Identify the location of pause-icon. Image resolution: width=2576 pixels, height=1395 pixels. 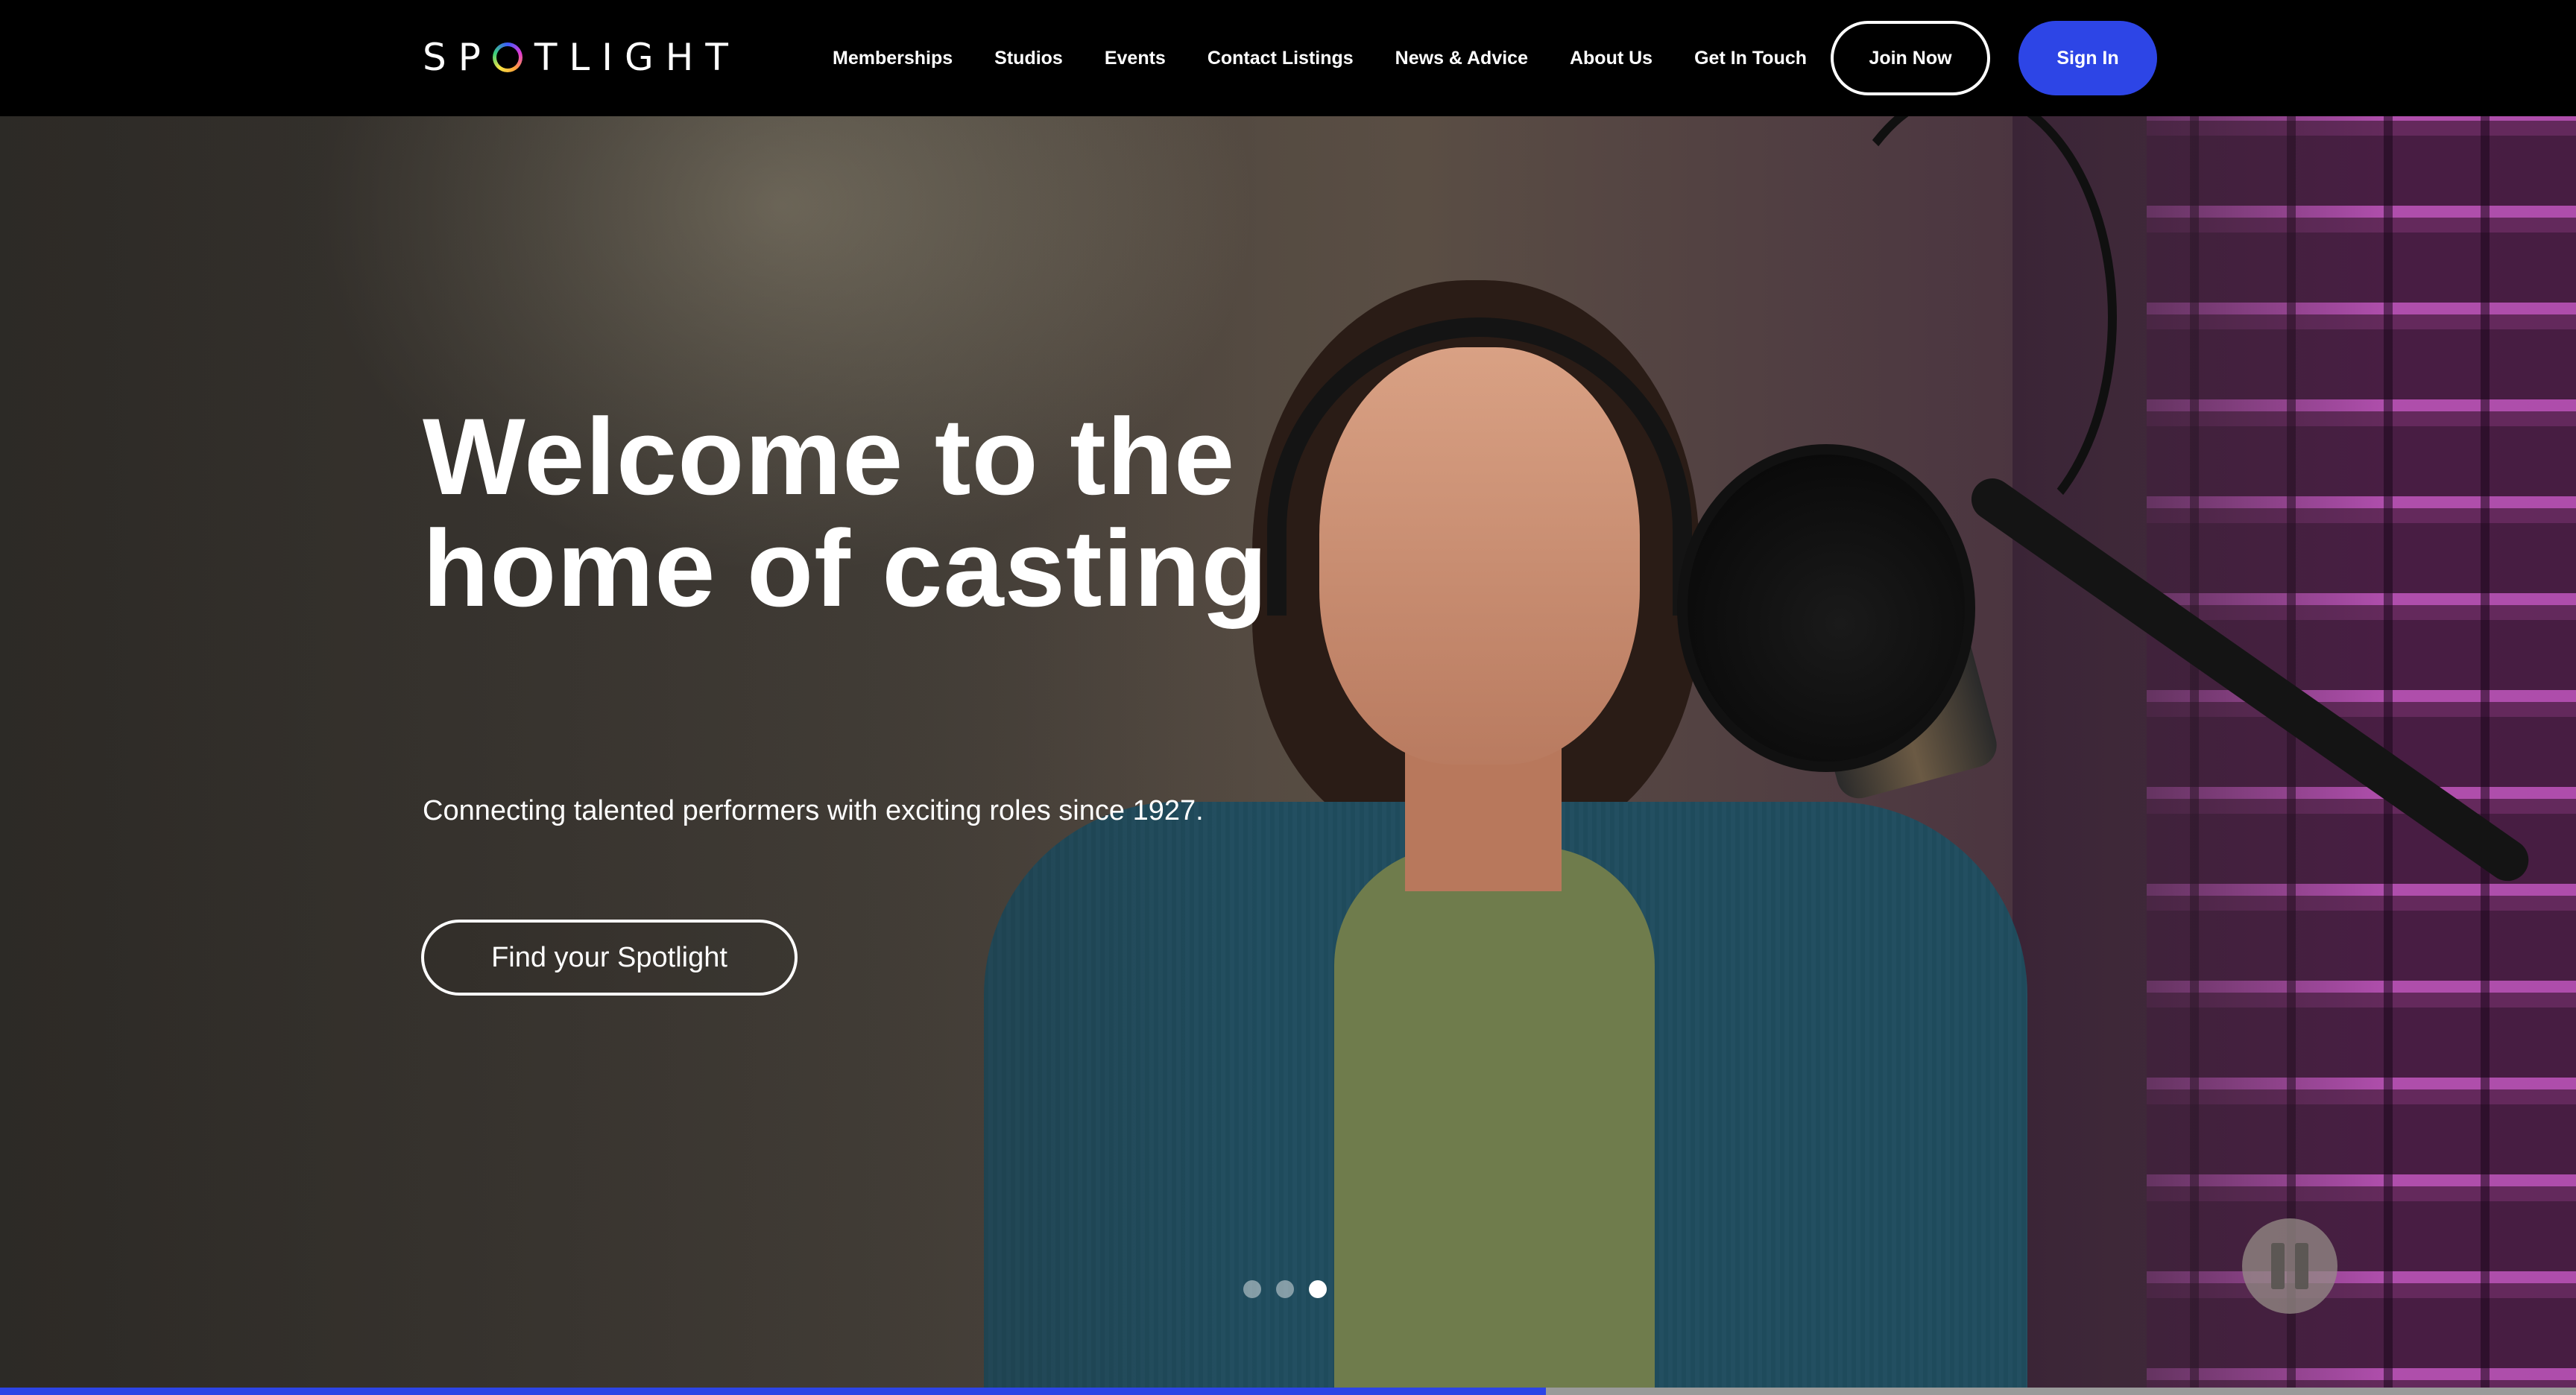
(2278, 1266).